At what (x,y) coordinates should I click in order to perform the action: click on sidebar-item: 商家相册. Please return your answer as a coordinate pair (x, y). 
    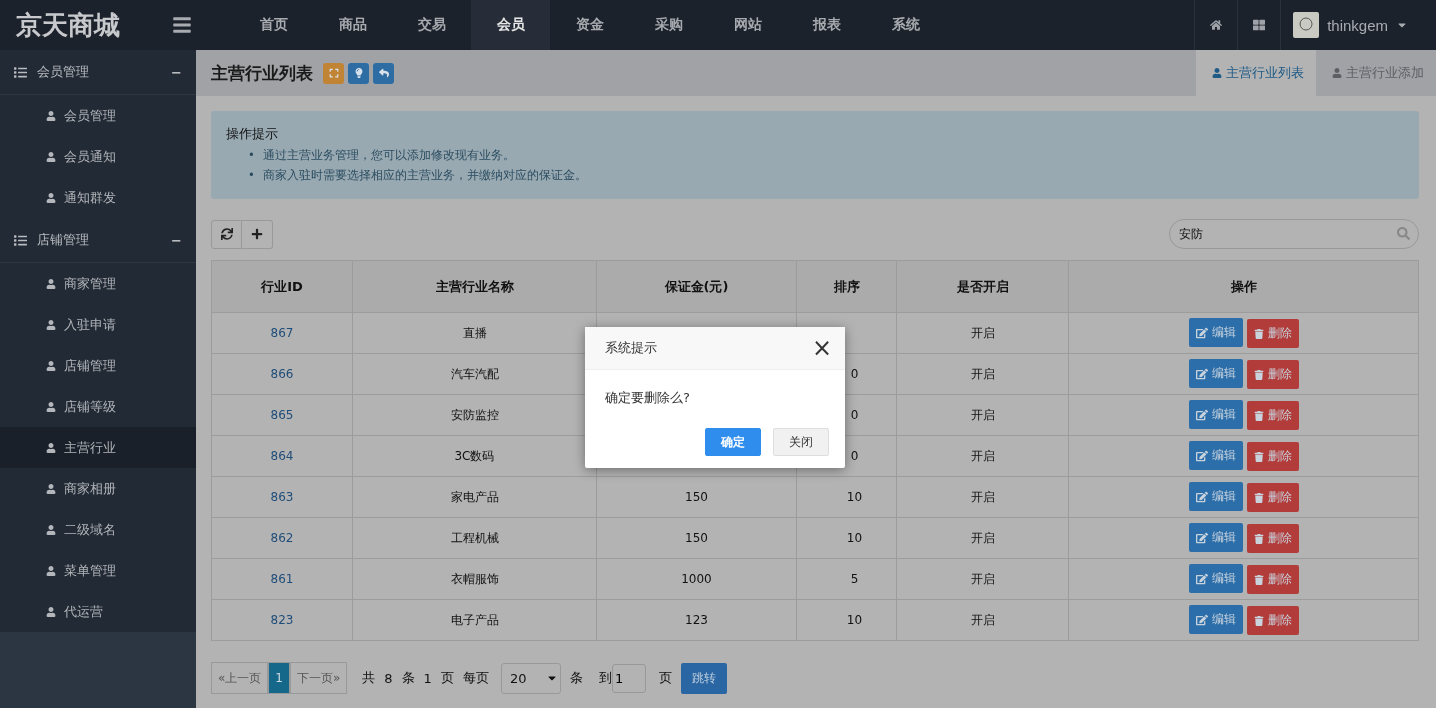
    Looking at the image, I should click on (98, 488).